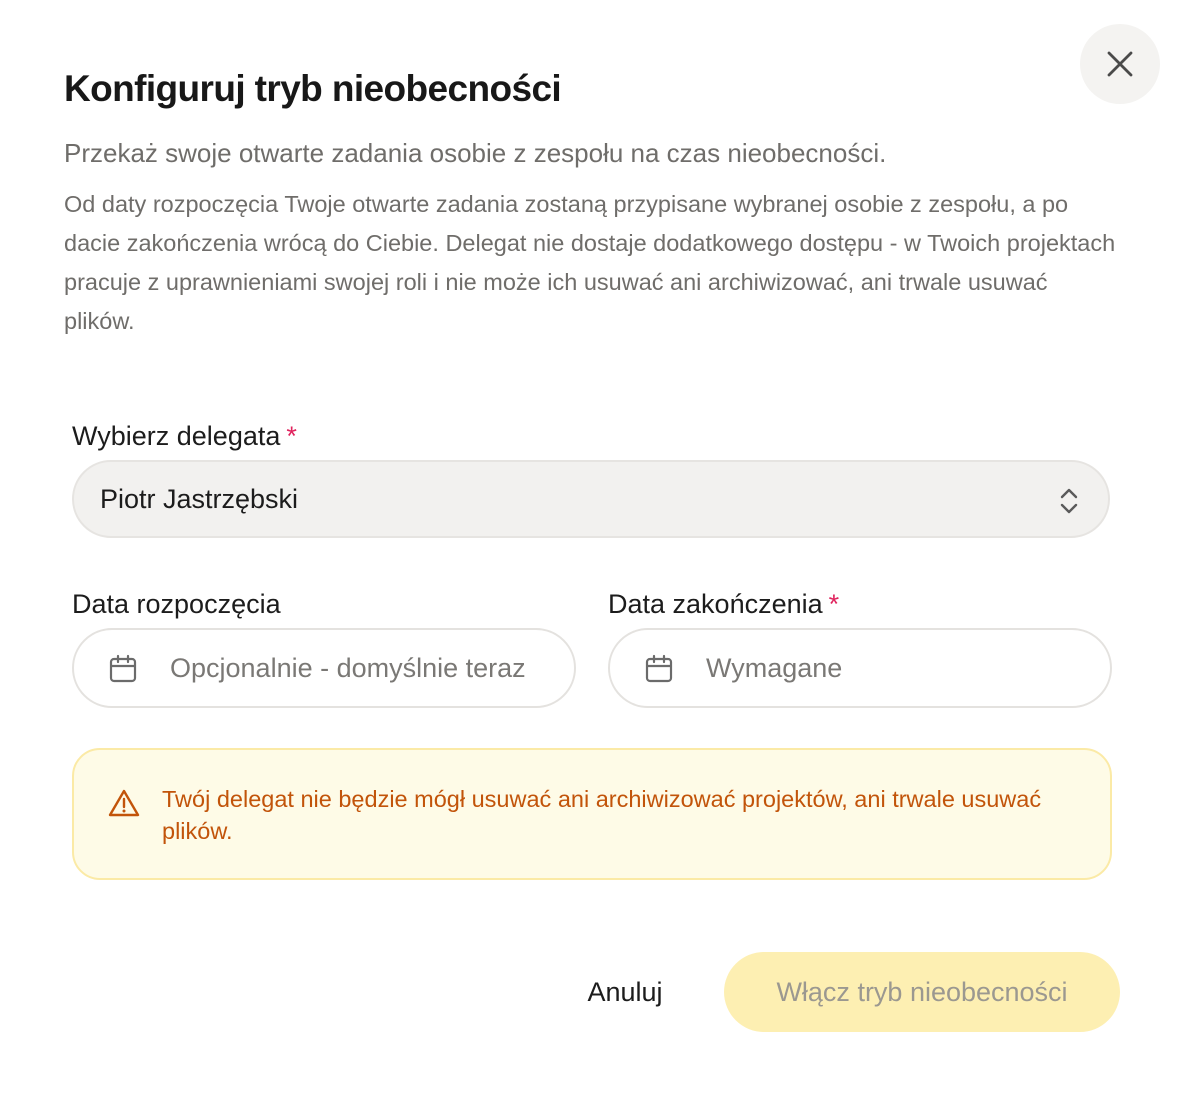 The width and height of the screenshot is (1184, 1096). I want to click on warning-triangle-icon, so click(124, 803).